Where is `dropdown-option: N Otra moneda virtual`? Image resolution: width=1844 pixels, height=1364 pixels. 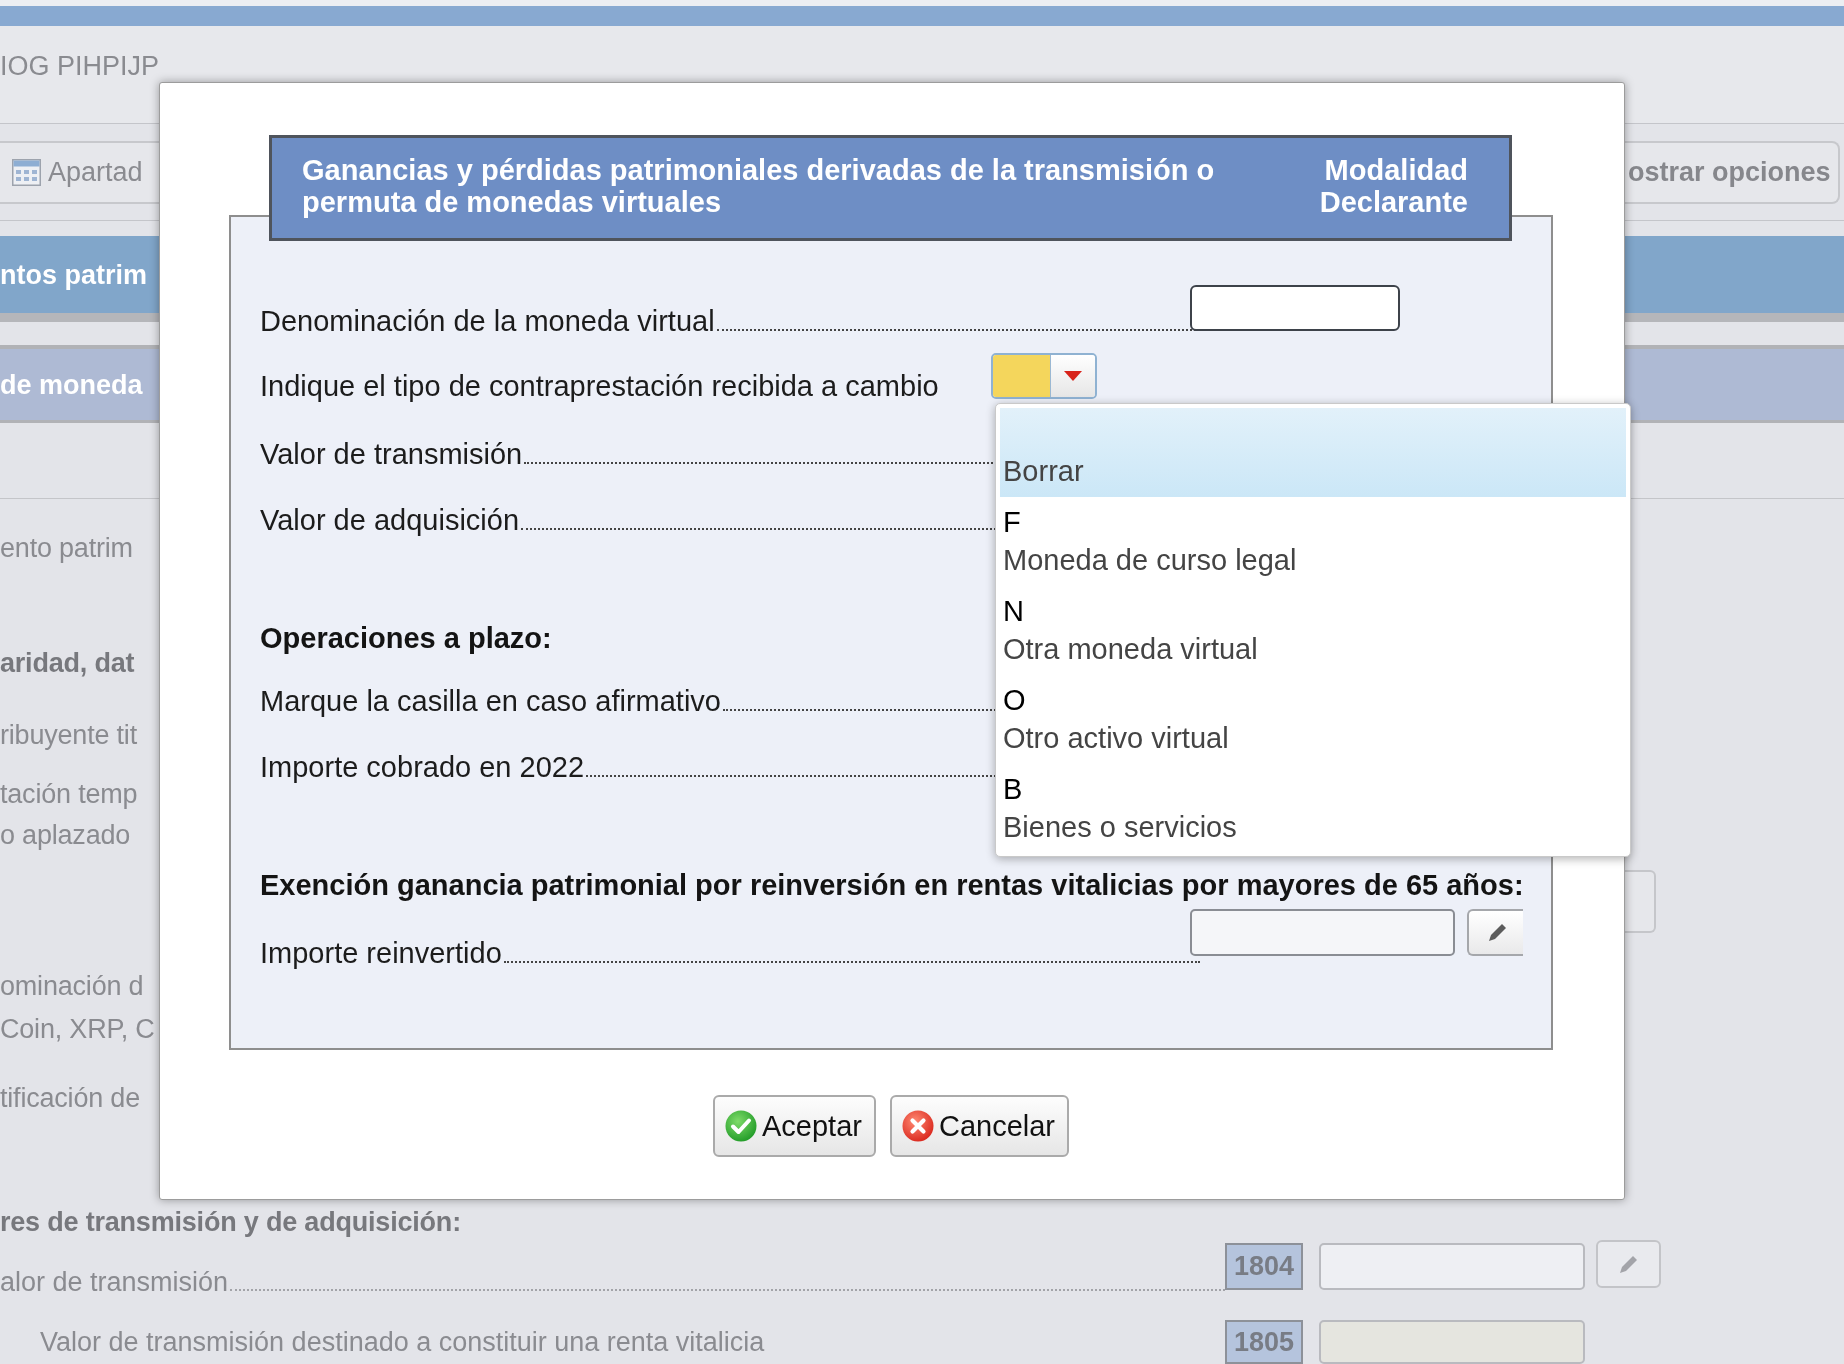 dropdown-option: N Otra moneda virtual is located at coordinates (1313, 630).